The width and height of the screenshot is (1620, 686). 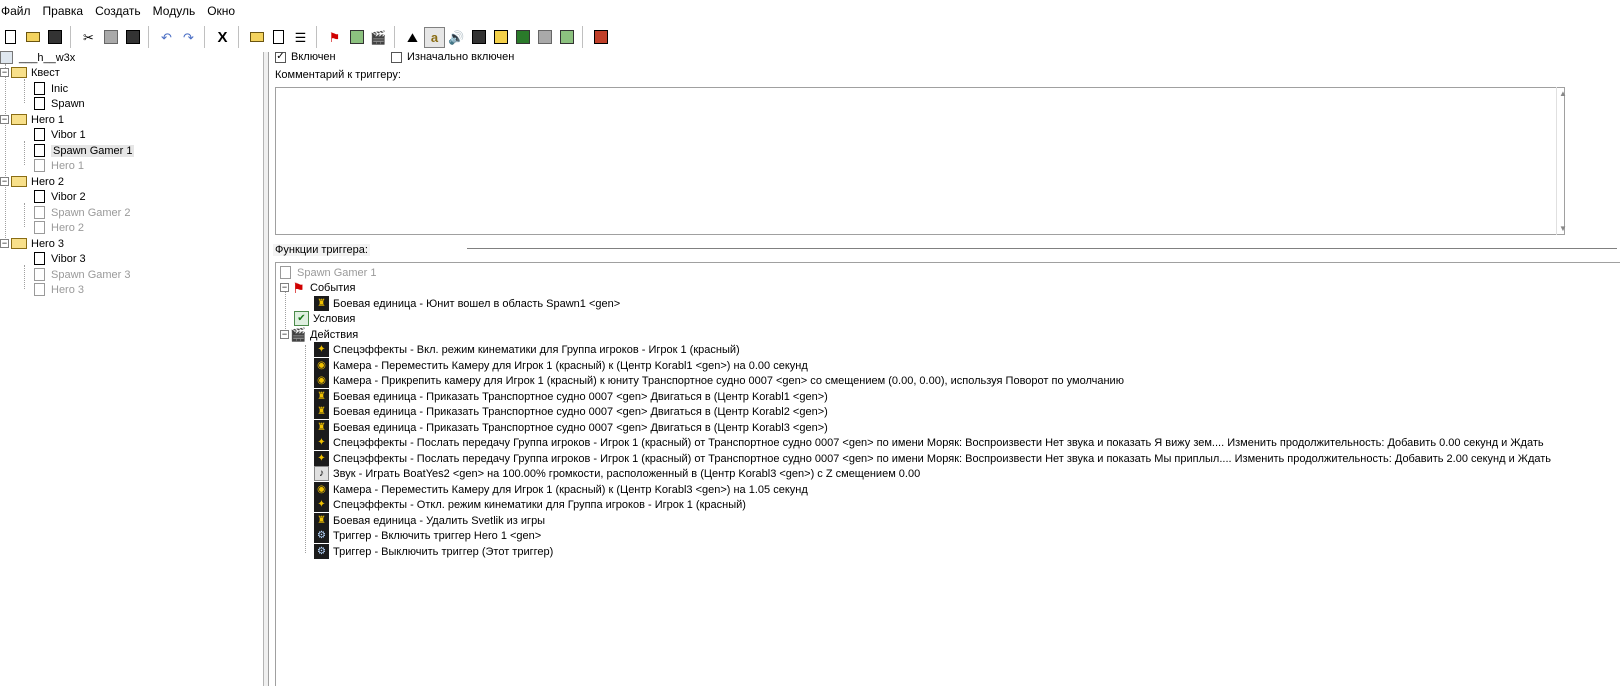 I want to click on tree-trigger: Vibor 3, so click(x=60, y=258).